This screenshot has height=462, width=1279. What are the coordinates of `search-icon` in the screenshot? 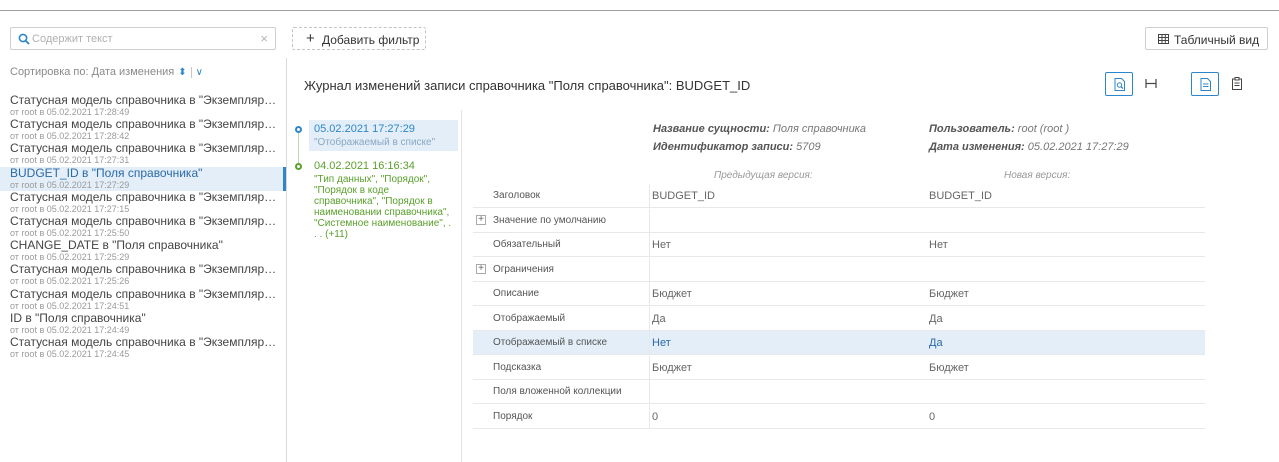 It's located at (24, 39).